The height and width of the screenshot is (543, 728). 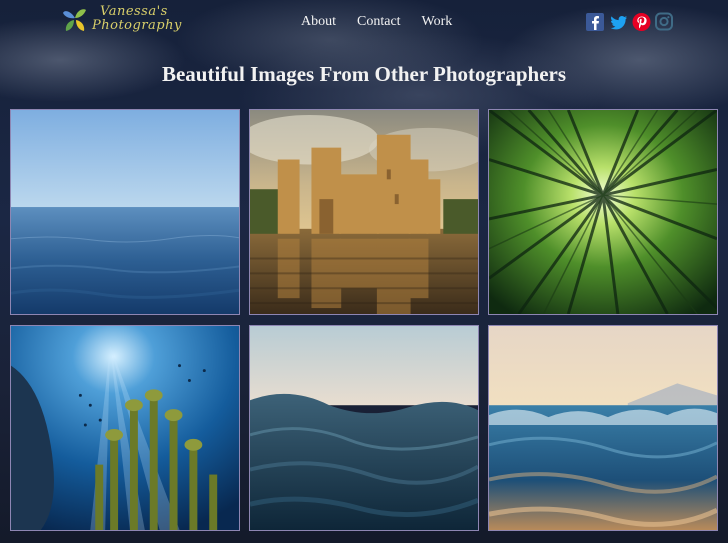 What do you see at coordinates (125, 212) in the screenshot?
I see `calm-sea-image` at bounding box center [125, 212].